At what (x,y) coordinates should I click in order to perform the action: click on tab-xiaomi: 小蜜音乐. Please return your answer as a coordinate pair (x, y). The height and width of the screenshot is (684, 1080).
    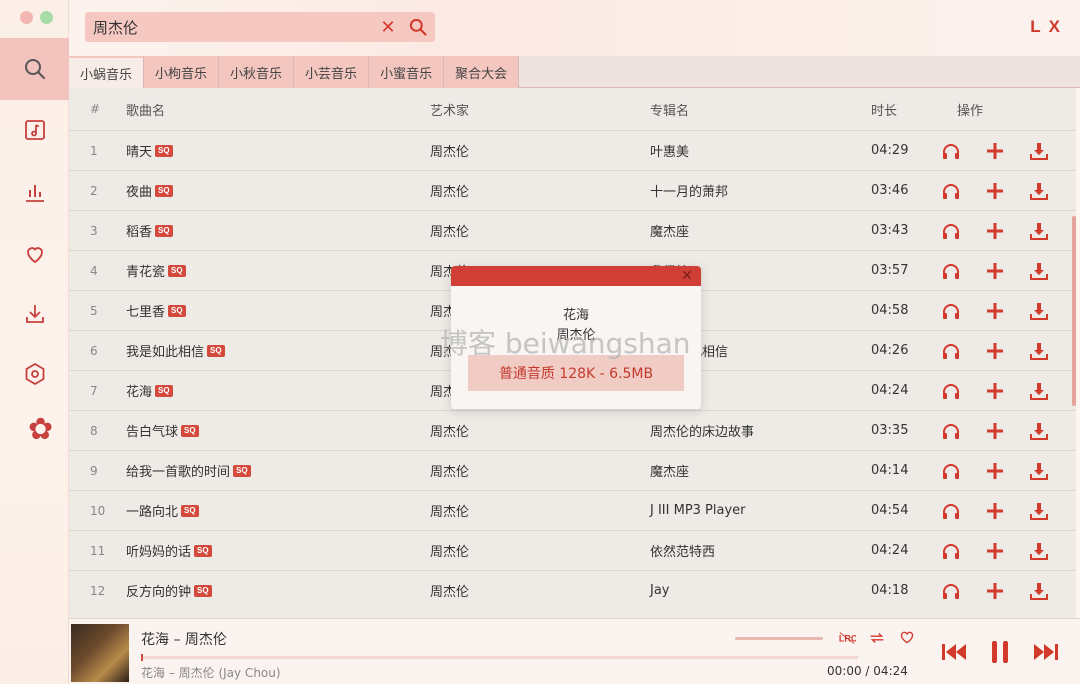
    Looking at the image, I should click on (407, 72).